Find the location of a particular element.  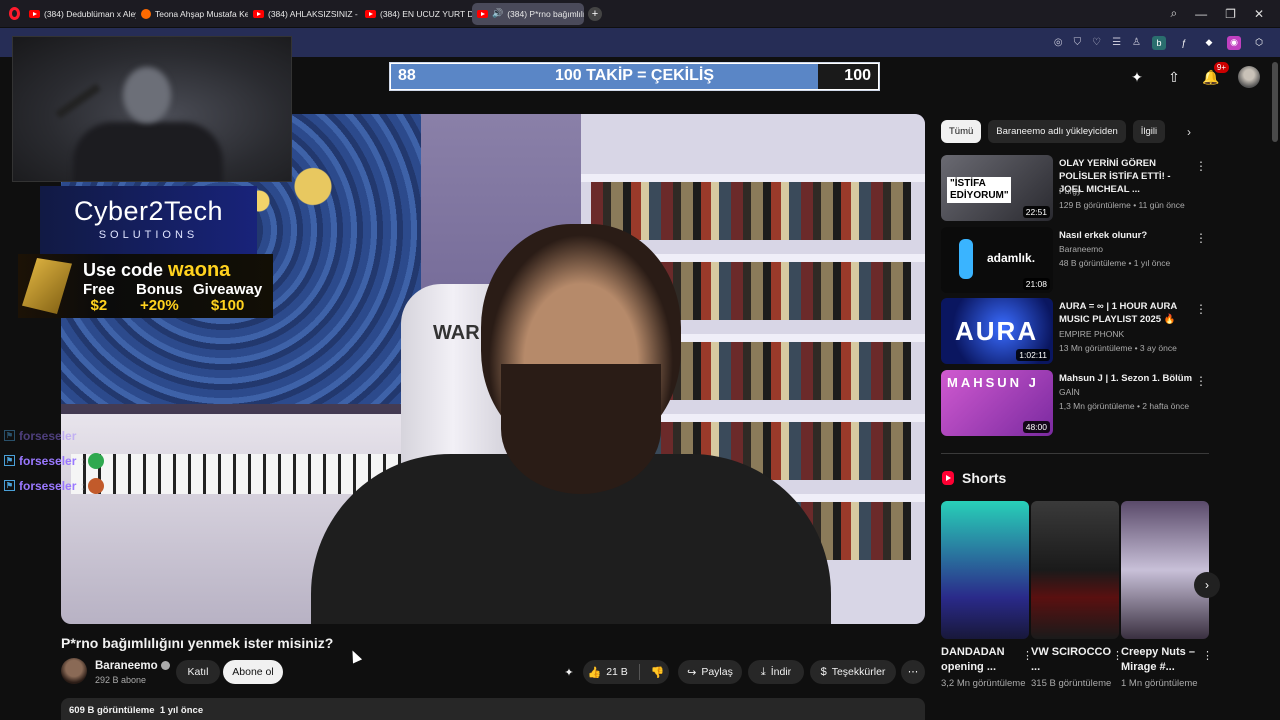

tab-3: (384) AHLAKSIZSINIZ - Lu is located at coordinates (304, 14).